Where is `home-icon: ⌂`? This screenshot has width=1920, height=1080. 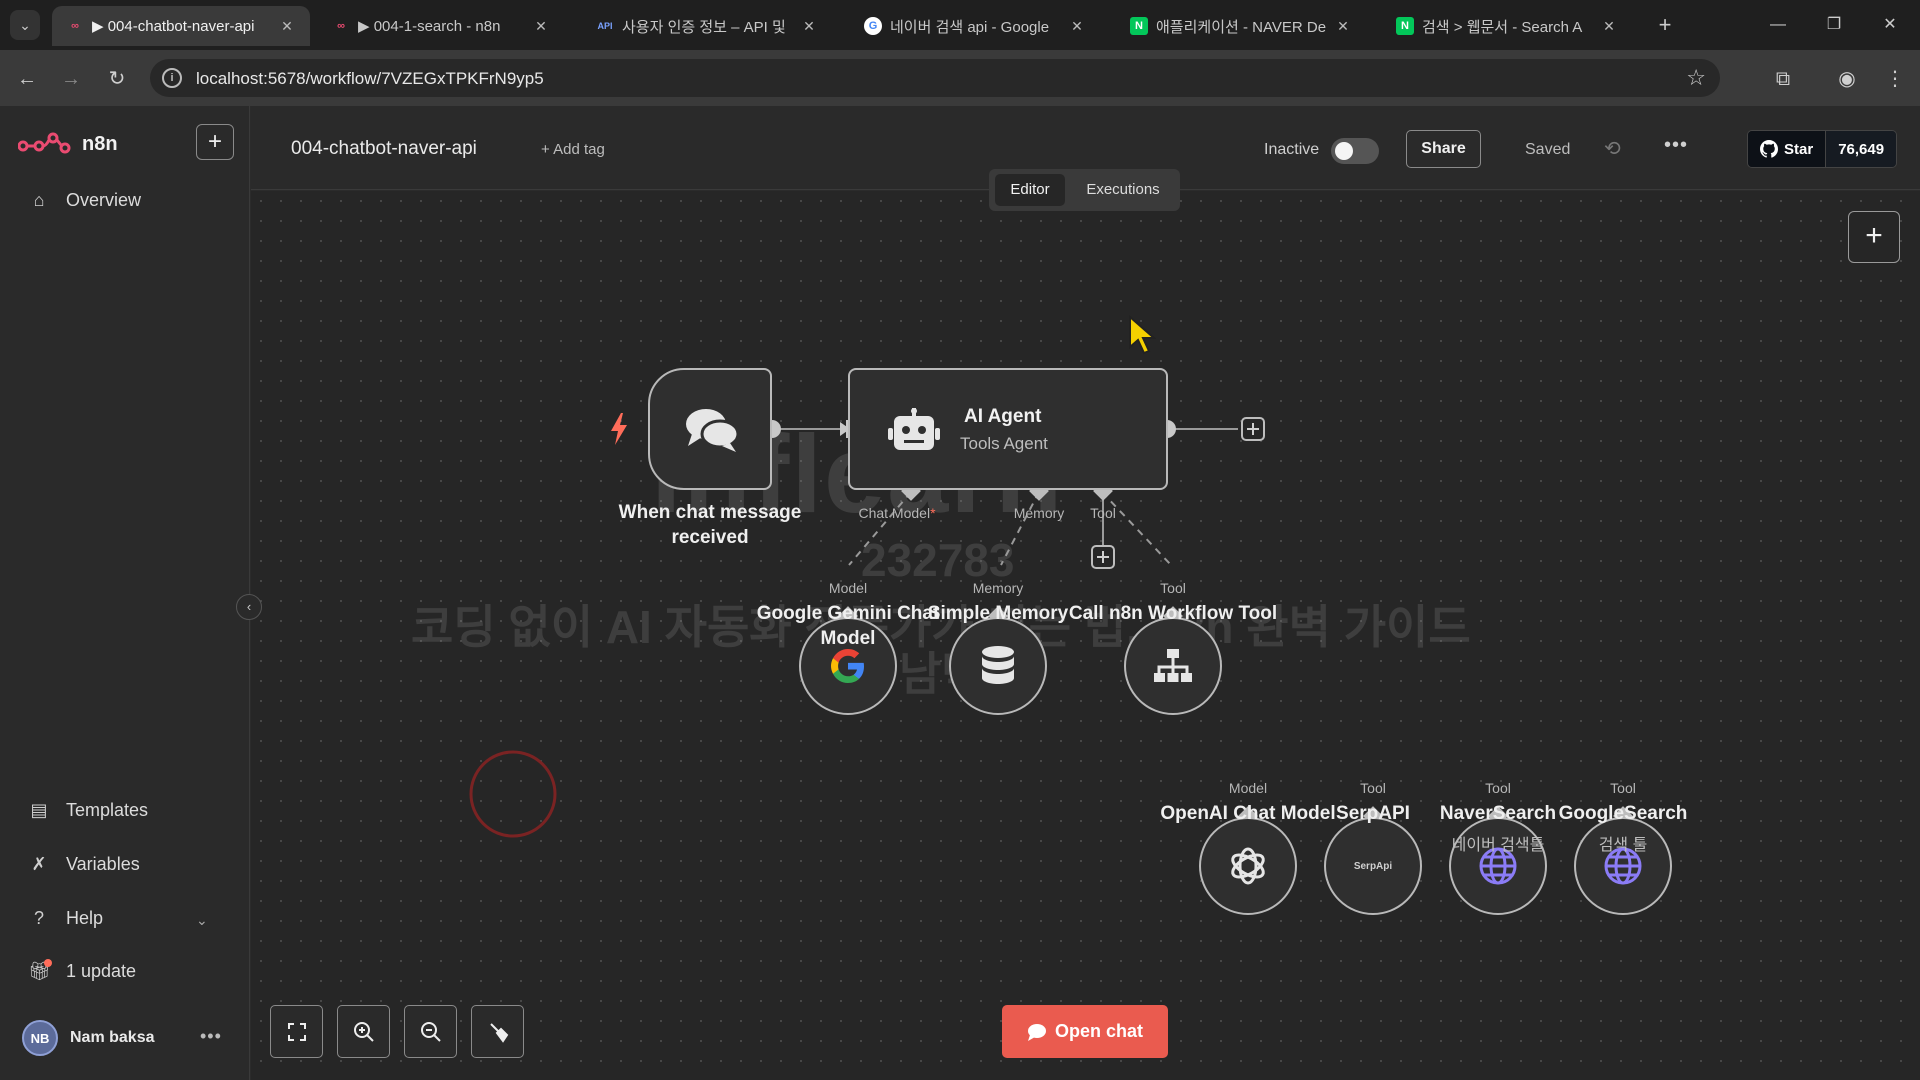 home-icon: ⌂ is located at coordinates (39, 200).